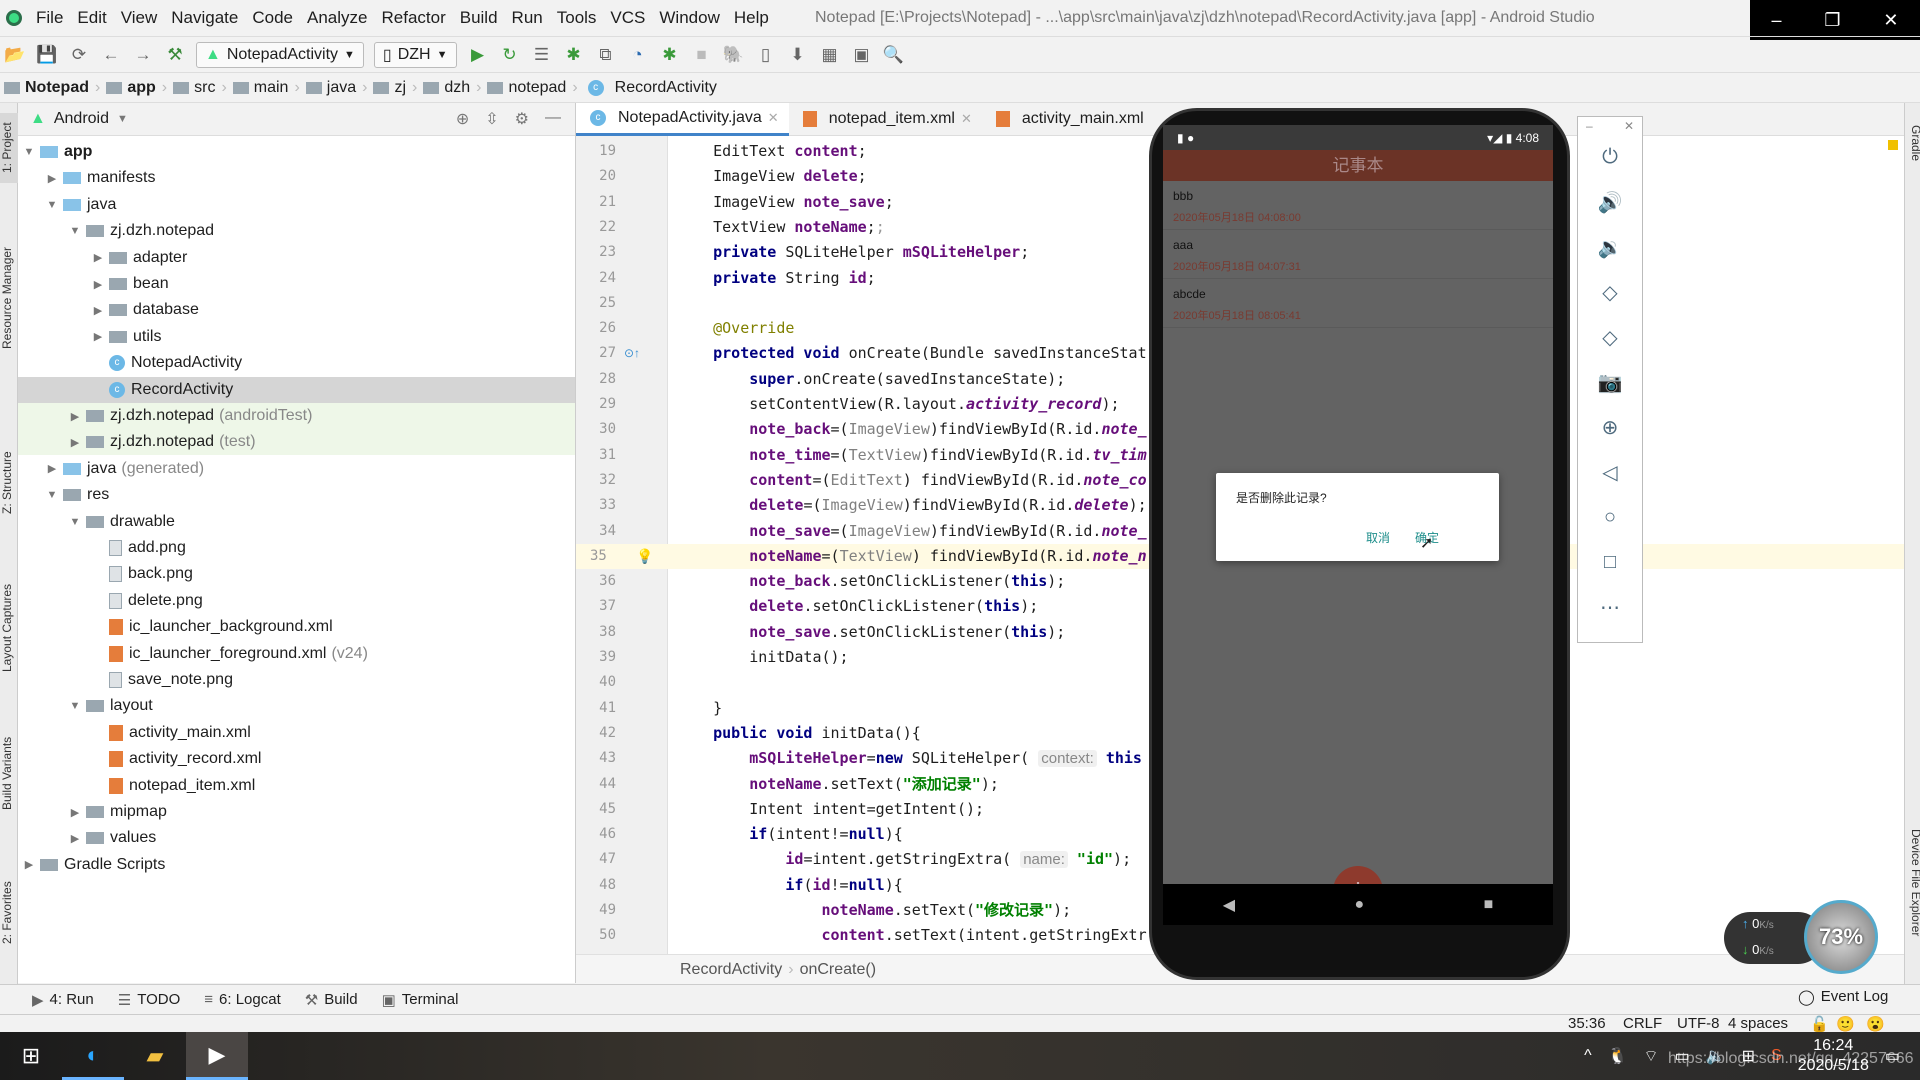 This screenshot has height=1080, width=1920. What do you see at coordinates (650, 88) in the screenshot?
I see `breadcrumb-item: c RecordActivity` at bounding box center [650, 88].